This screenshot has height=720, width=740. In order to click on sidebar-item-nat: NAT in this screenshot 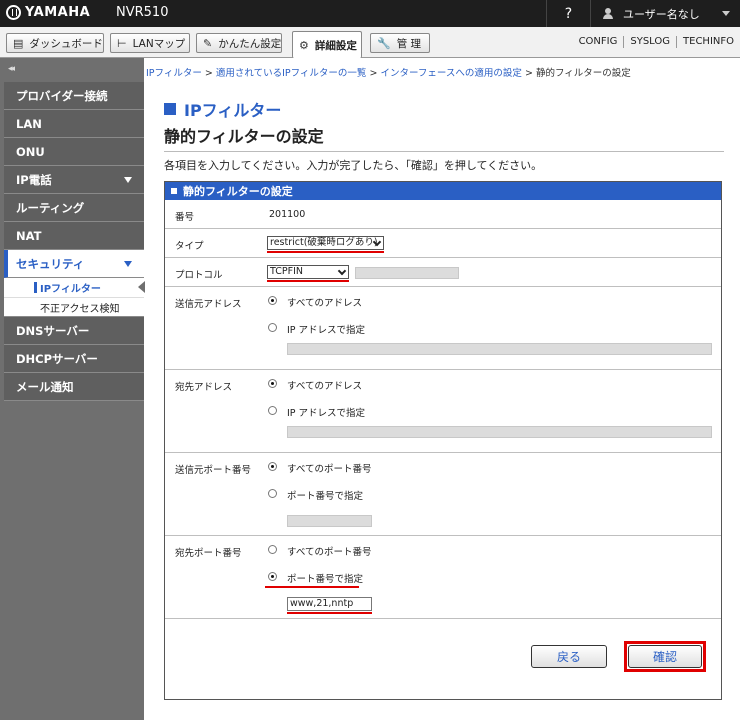, I will do `click(74, 236)`.